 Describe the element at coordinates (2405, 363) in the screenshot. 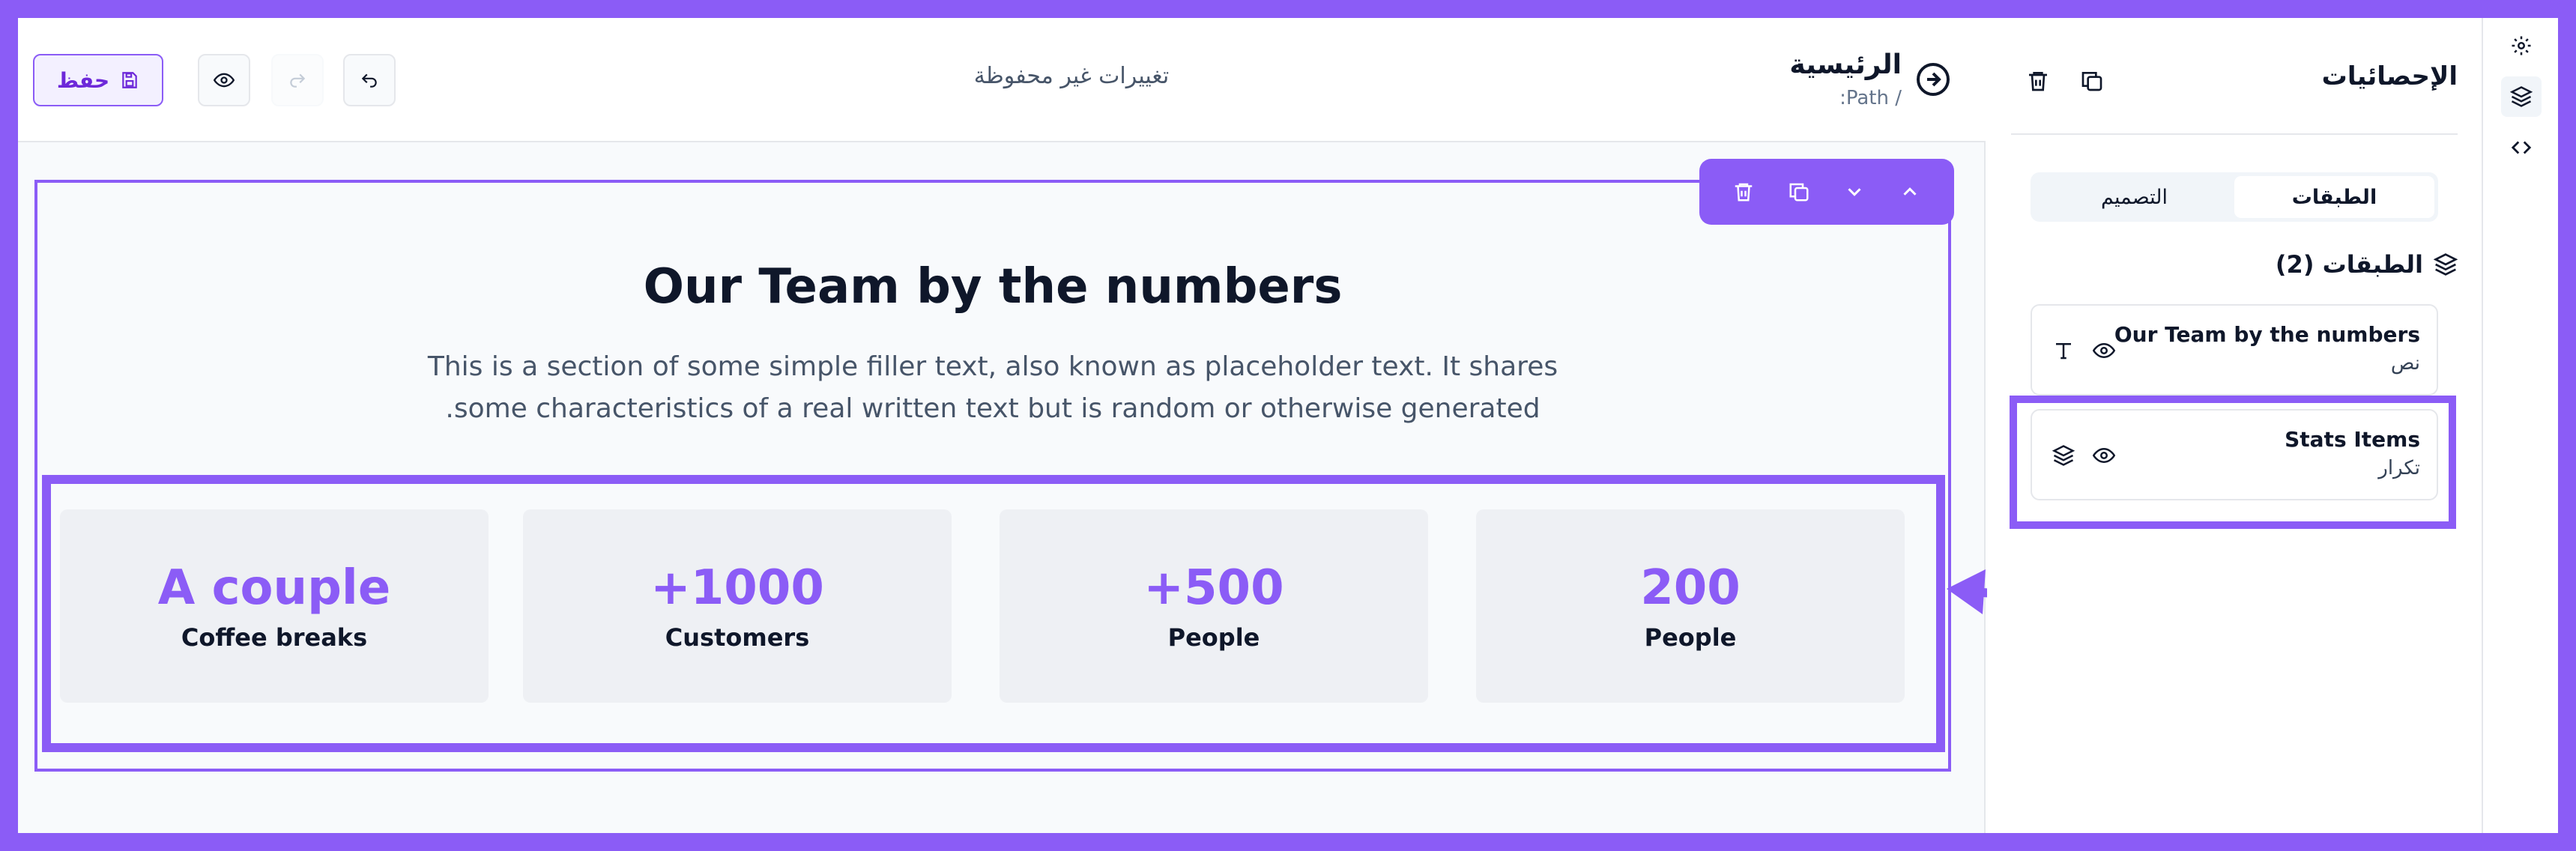

I see `layer-type: نص` at that location.